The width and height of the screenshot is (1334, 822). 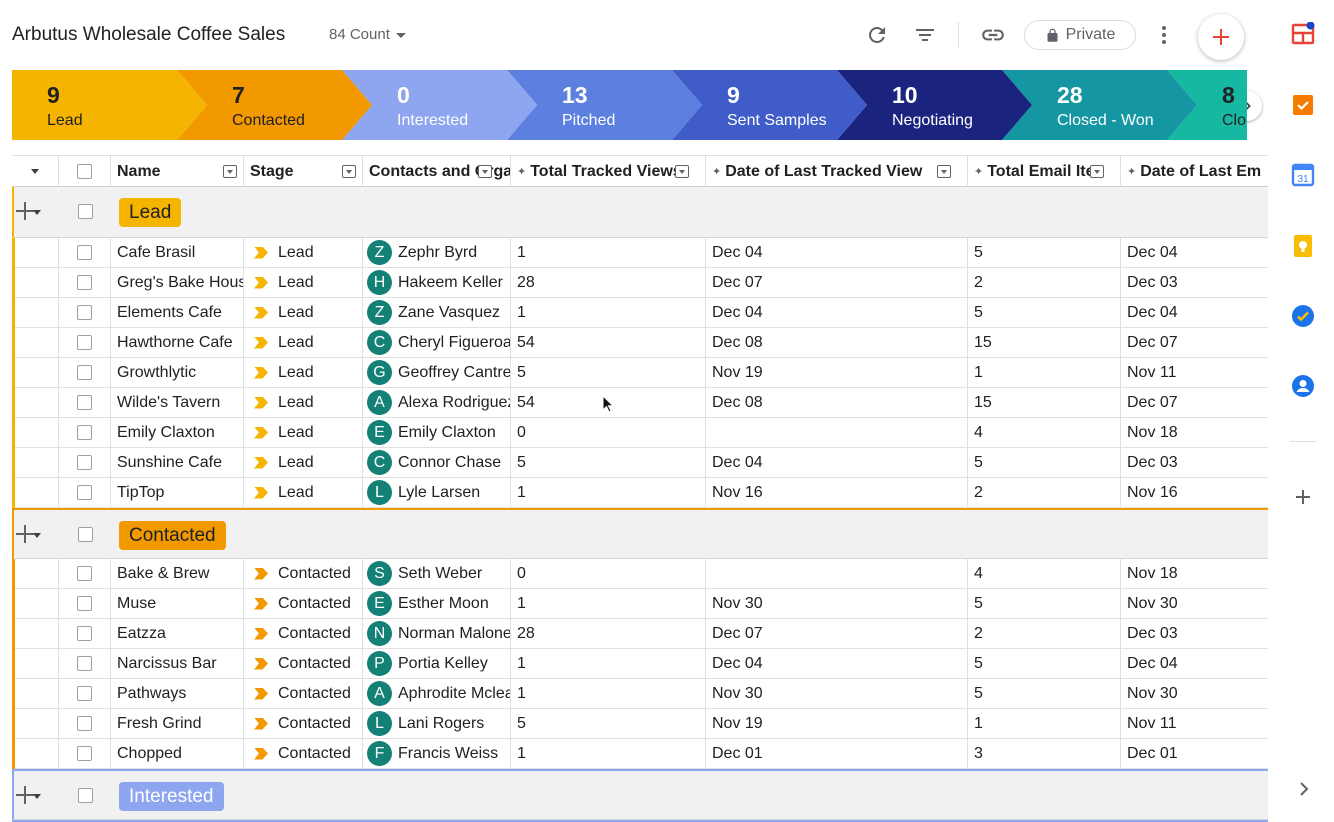 I want to click on table-row: Bake & Brew Contacted S Seth Weber 0 4 Nov 18, so click(x=640, y=574).